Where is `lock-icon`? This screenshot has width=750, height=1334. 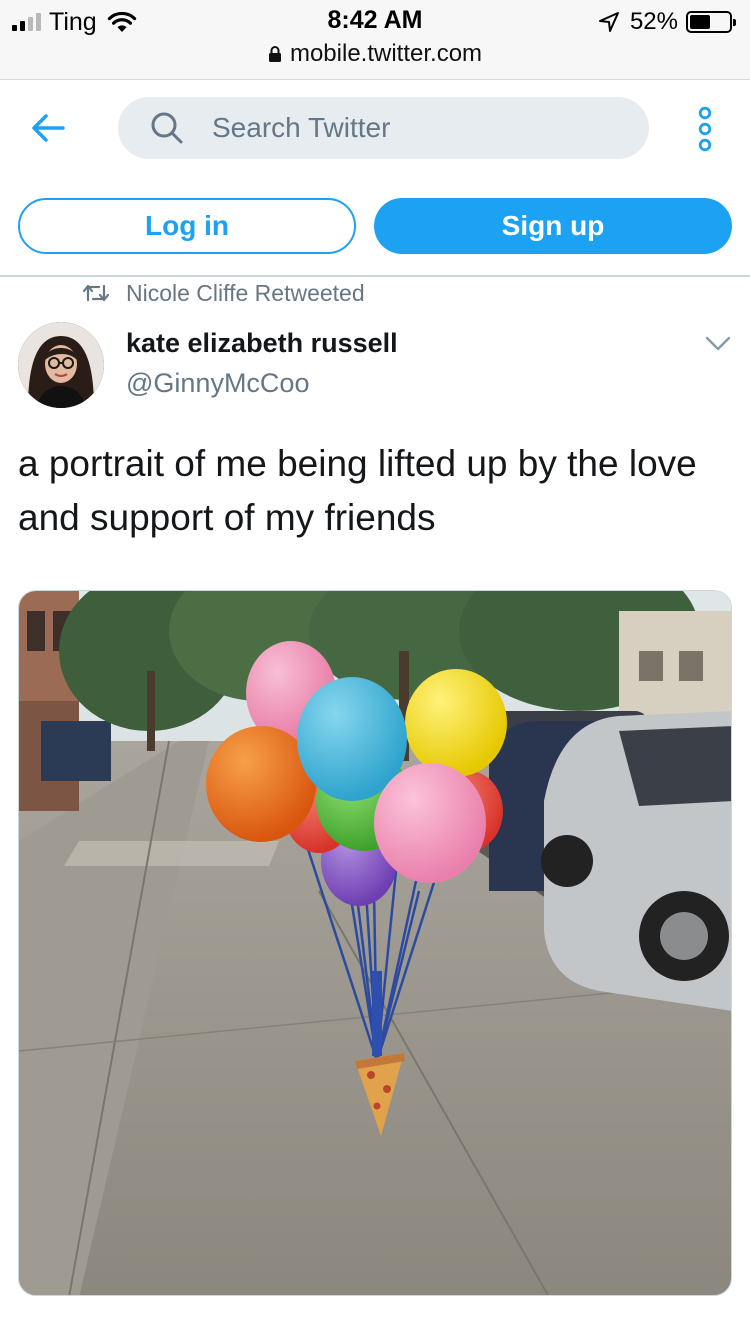 lock-icon is located at coordinates (274, 54).